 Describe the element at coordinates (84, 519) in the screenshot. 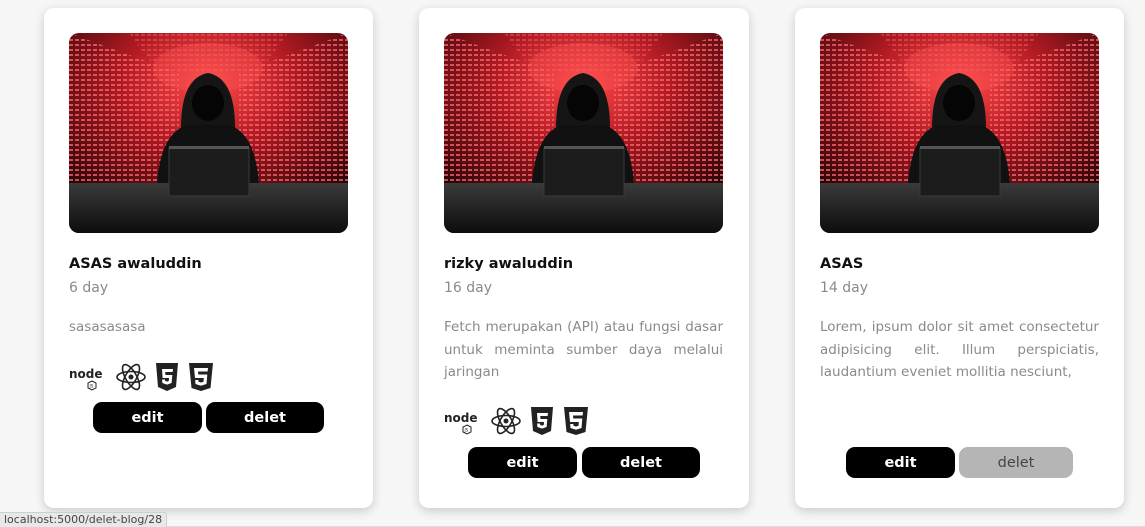

I see `browser-status-bar: localhost:5000/delet-blog/28` at that location.